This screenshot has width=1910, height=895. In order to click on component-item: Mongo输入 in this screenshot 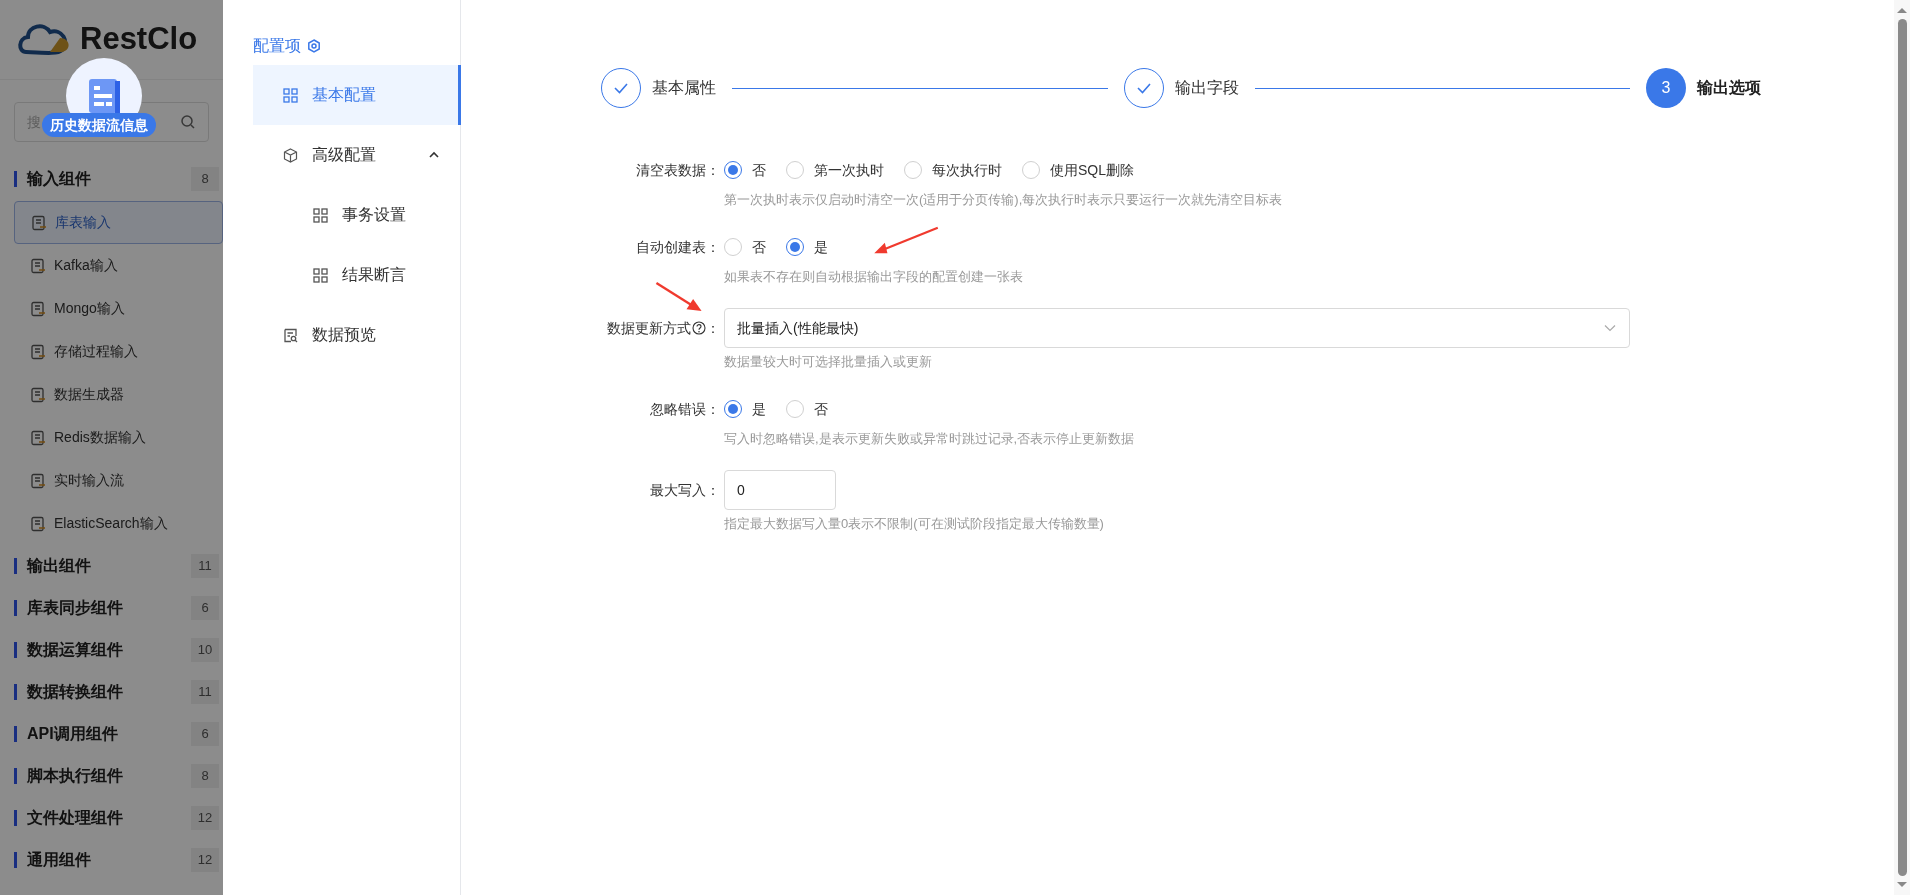, I will do `click(118, 308)`.